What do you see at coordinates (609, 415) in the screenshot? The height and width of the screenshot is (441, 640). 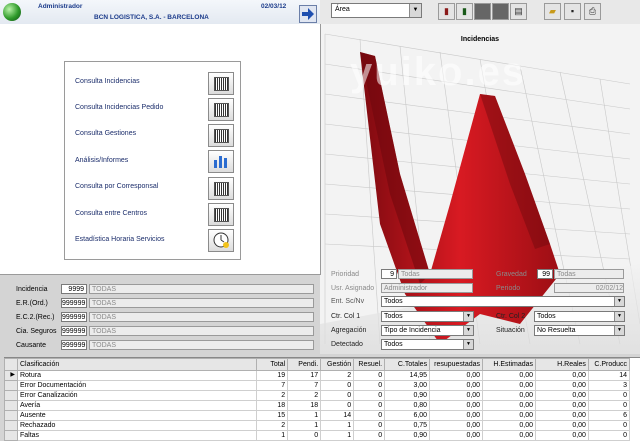 I see `table-cell: 6` at bounding box center [609, 415].